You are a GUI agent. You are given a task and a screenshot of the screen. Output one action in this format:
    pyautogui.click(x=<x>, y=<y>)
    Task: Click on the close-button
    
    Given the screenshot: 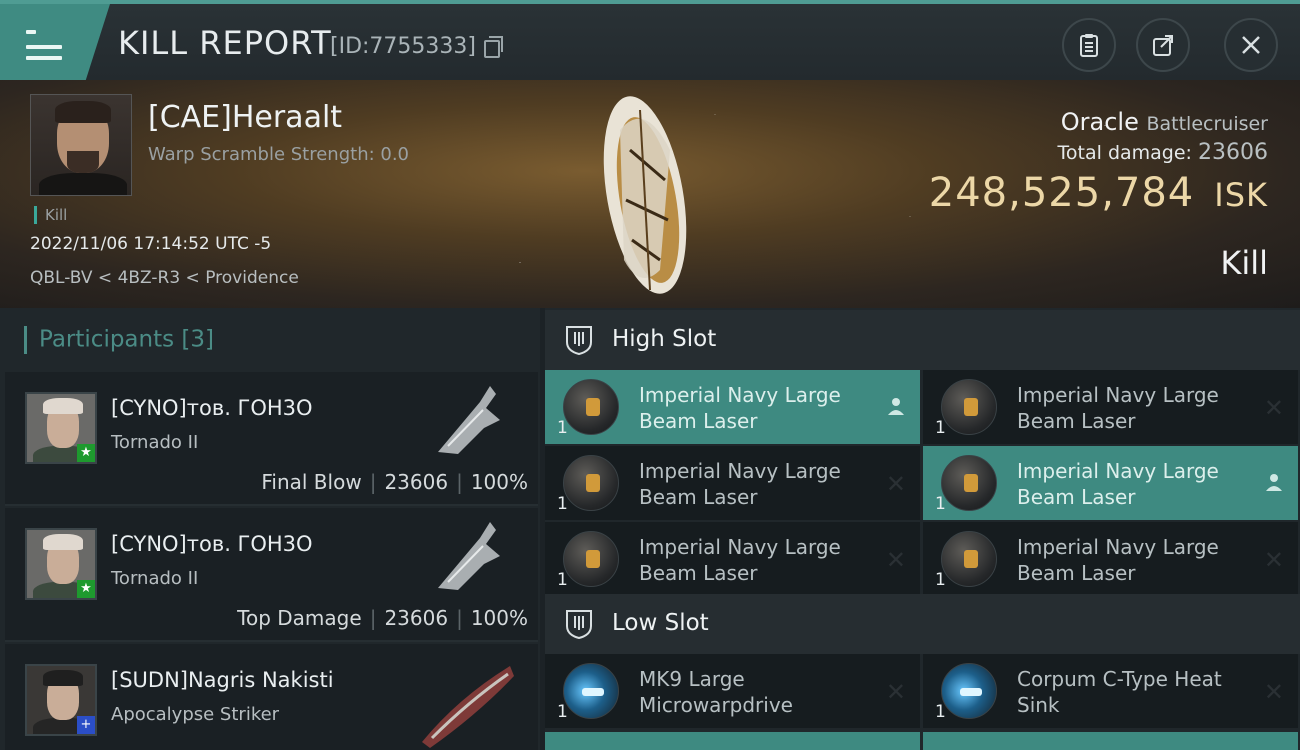 What is the action you would take?
    pyautogui.click(x=1251, y=45)
    